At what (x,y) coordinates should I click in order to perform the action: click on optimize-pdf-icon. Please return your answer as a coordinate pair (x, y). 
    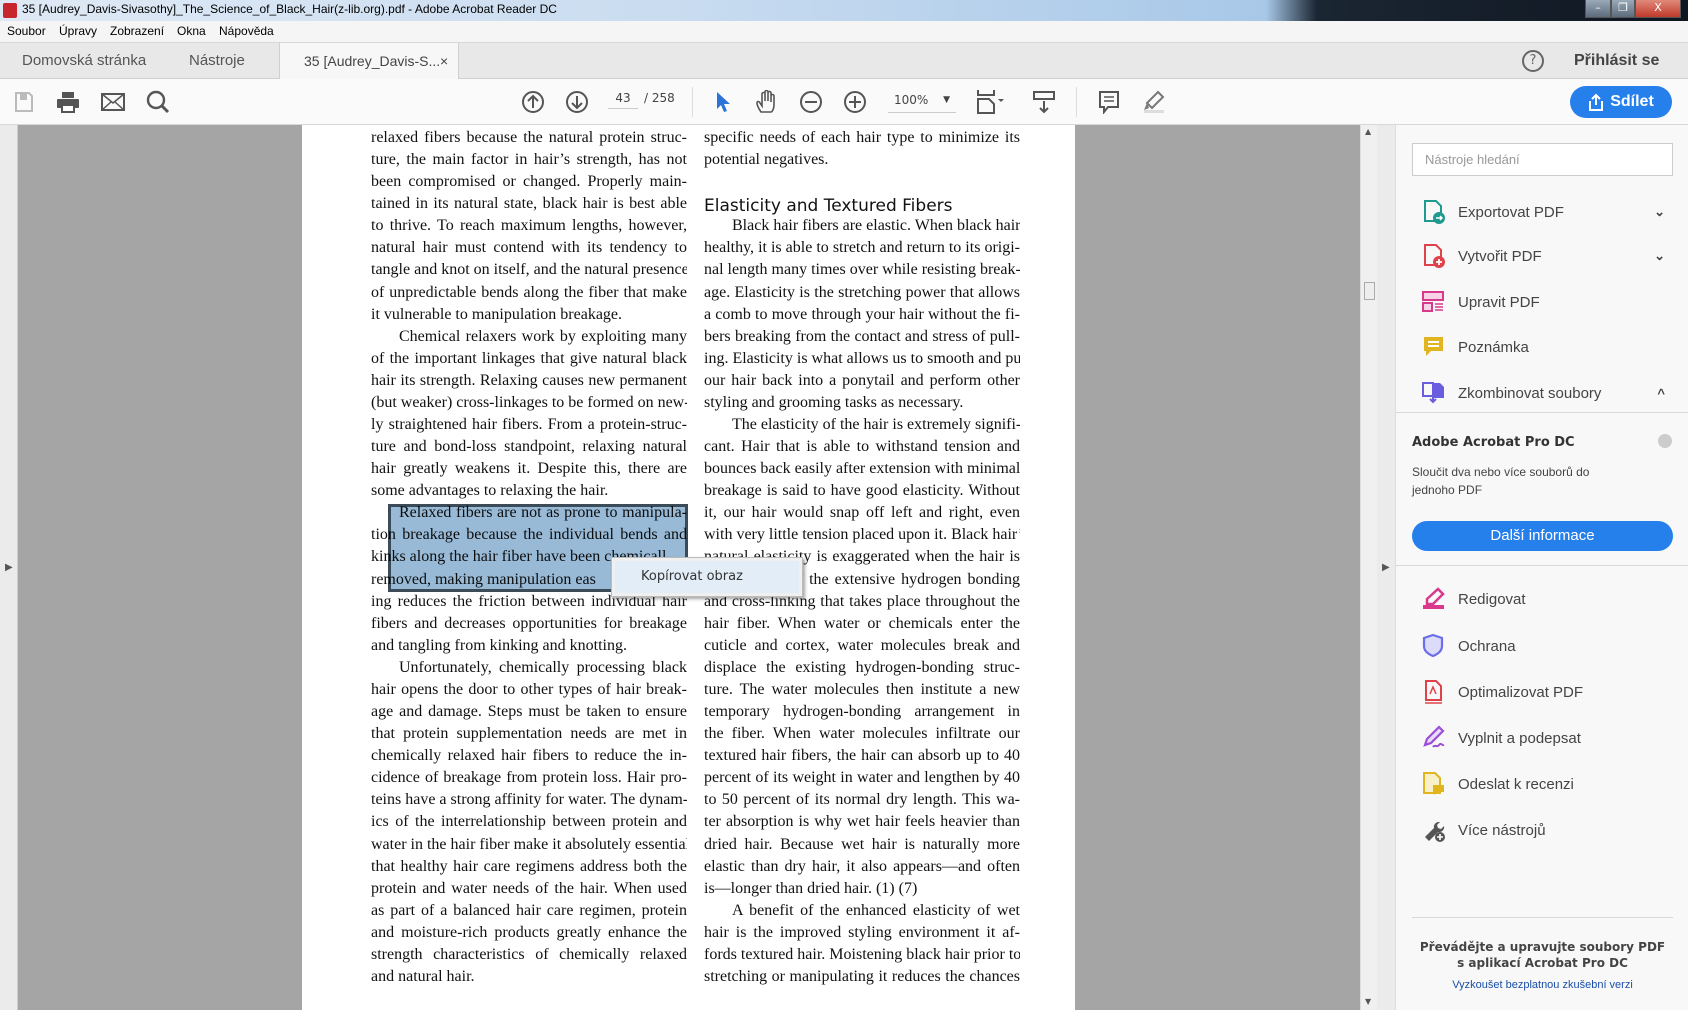
    Looking at the image, I should click on (1434, 692).